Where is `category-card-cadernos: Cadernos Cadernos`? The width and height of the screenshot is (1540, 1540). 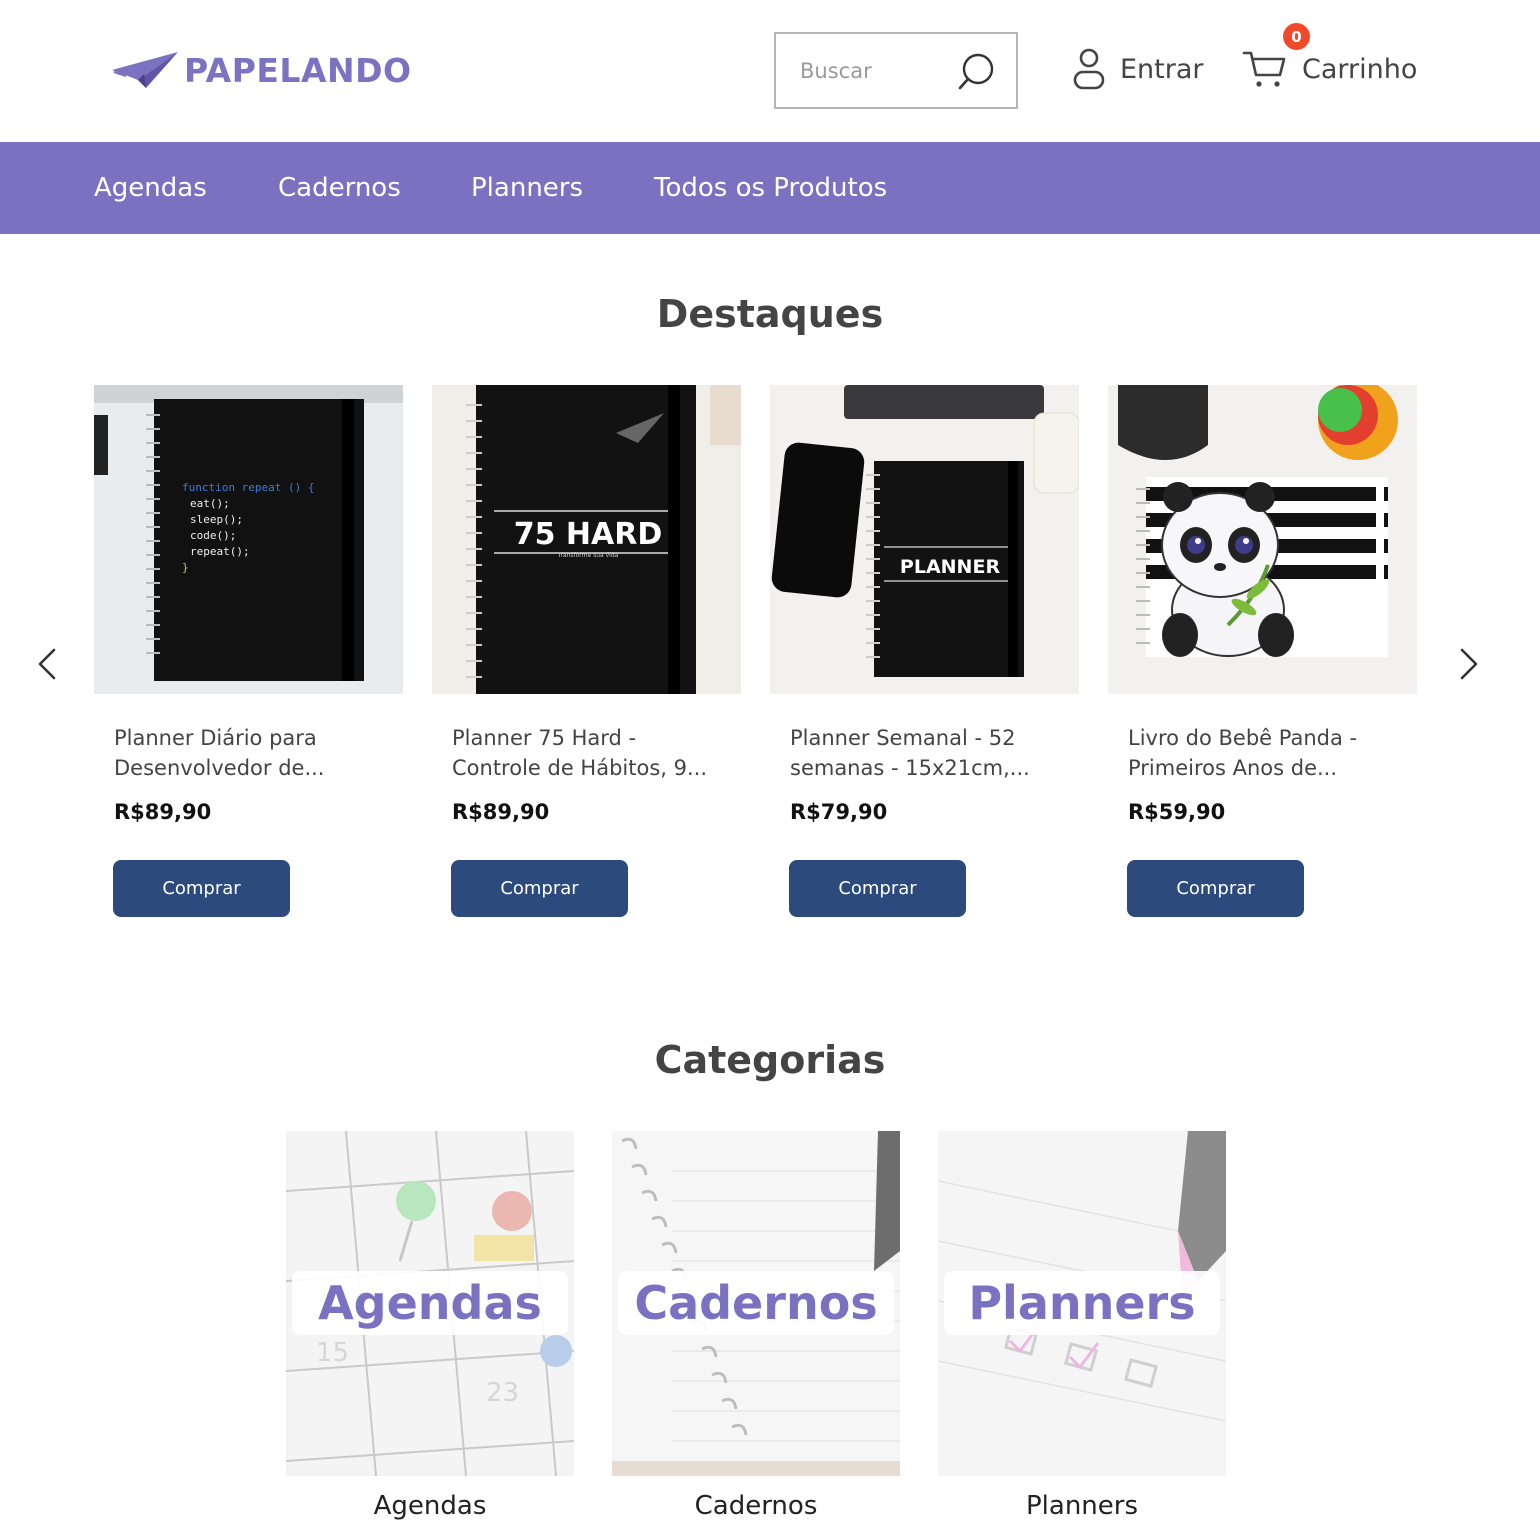 category-card-cadernos: Cadernos Cadernos is located at coordinates (756, 1326).